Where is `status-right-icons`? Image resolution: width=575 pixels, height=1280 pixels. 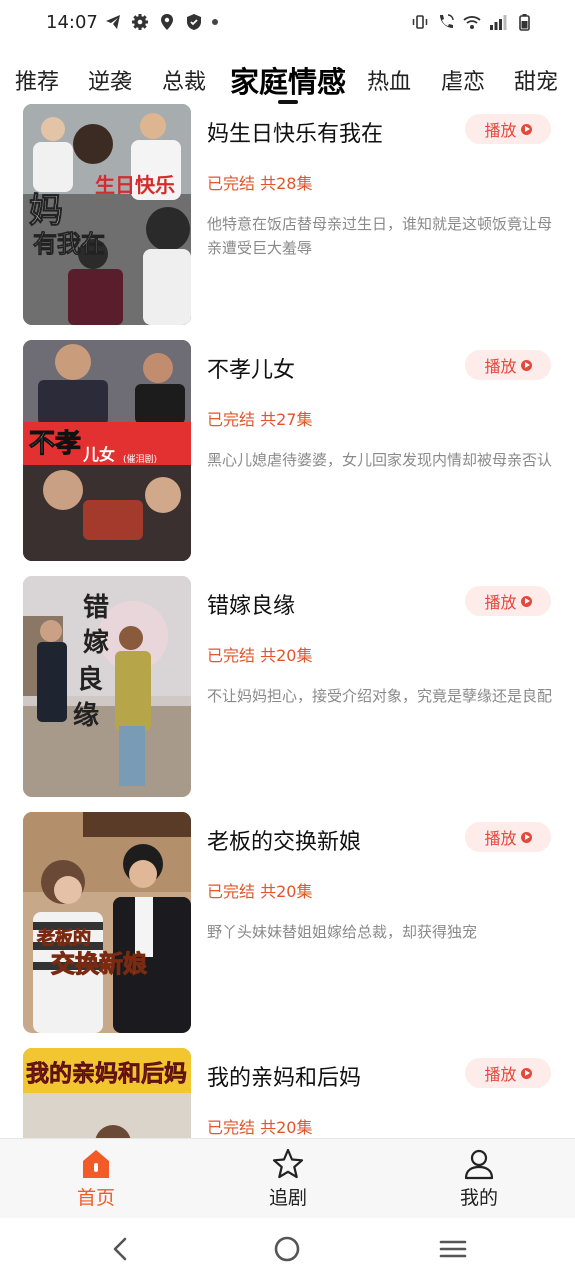 status-right-icons is located at coordinates (472, 22).